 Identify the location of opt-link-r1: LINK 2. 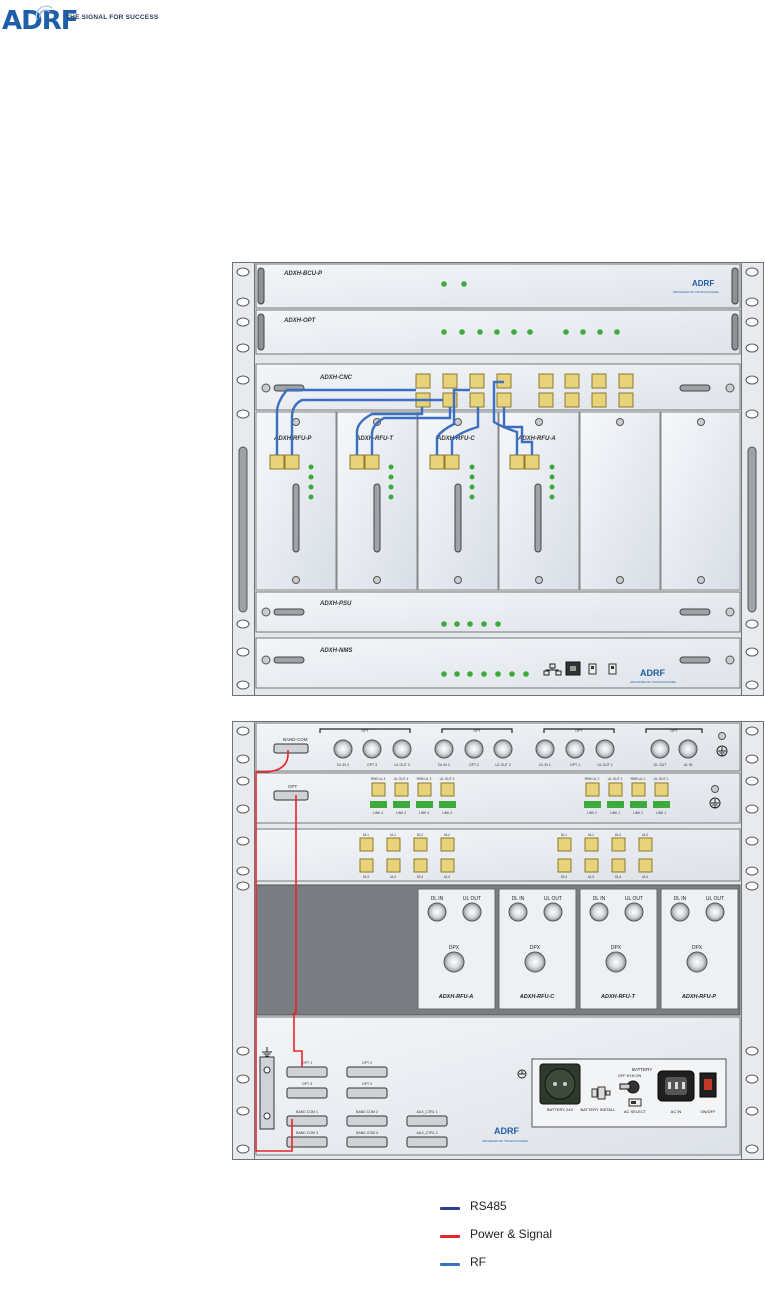
(592, 813).